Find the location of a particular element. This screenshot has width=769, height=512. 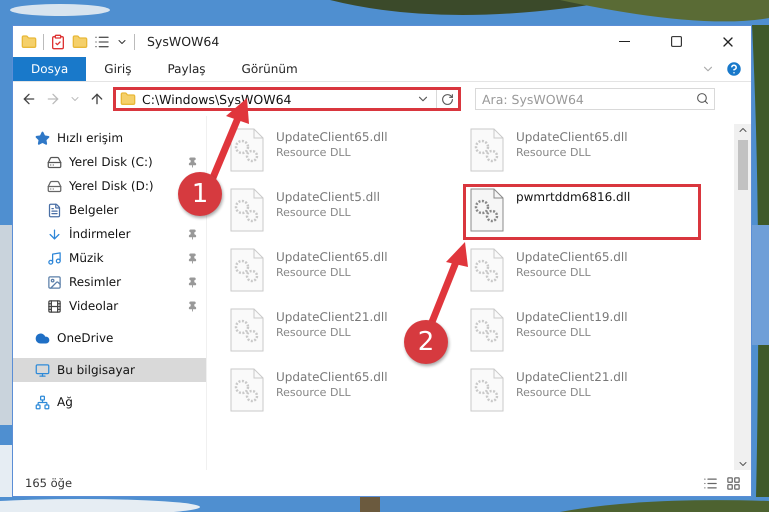

sidebar-item: Resimler is located at coordinates (109, 282).